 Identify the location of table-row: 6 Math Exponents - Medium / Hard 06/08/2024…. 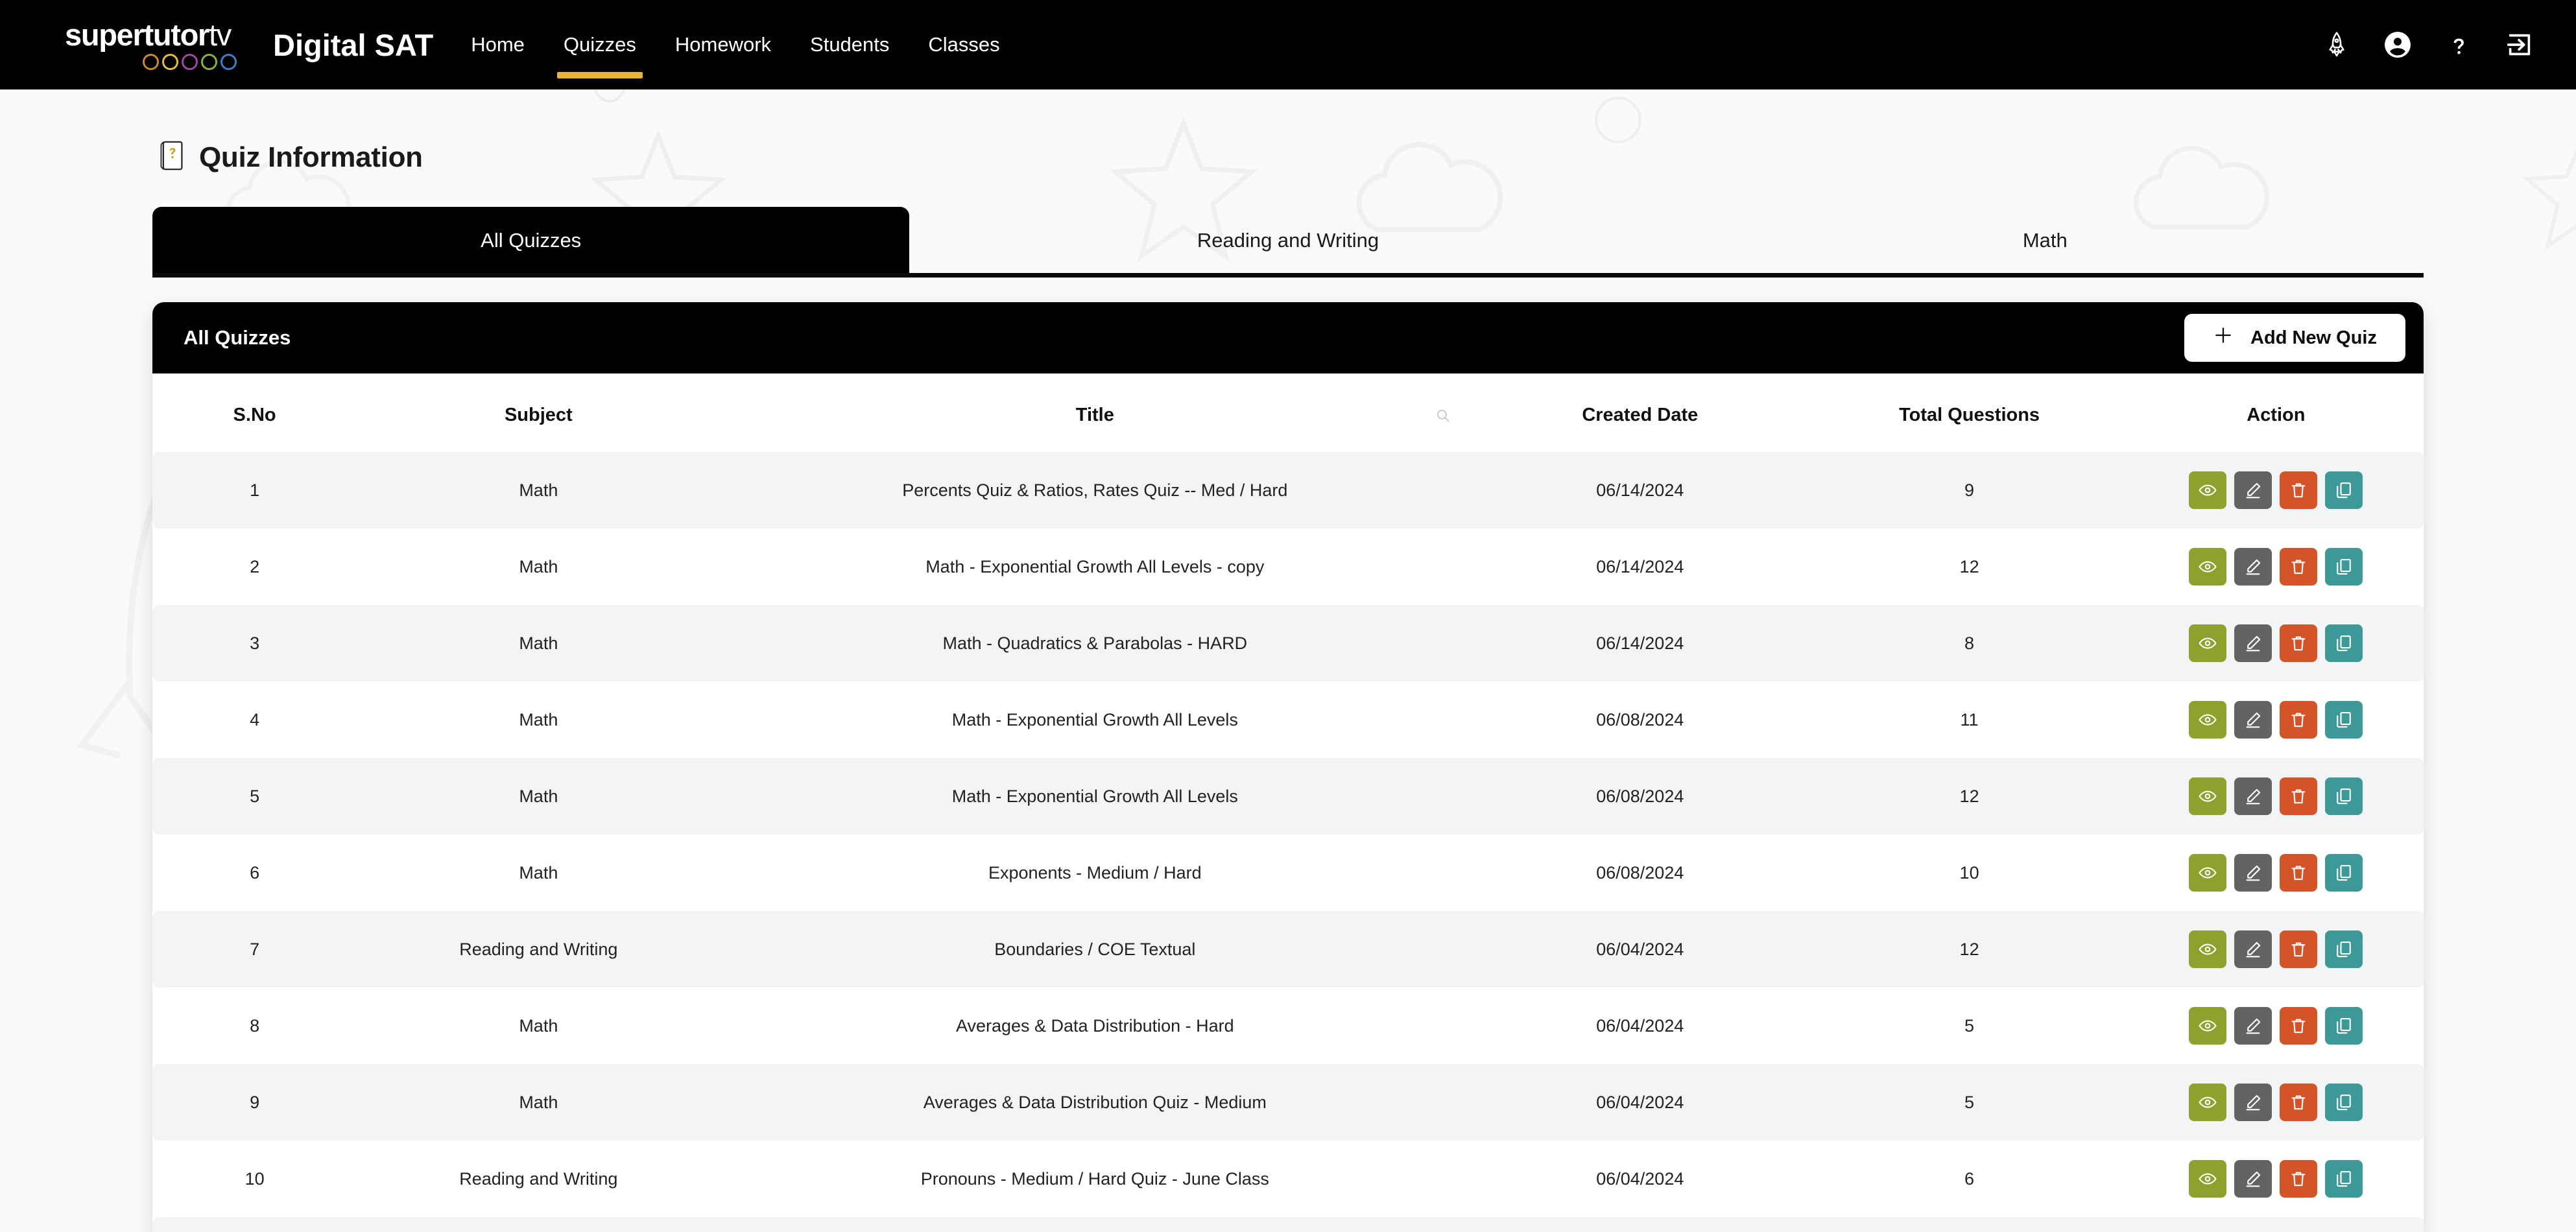
(1288, 873).